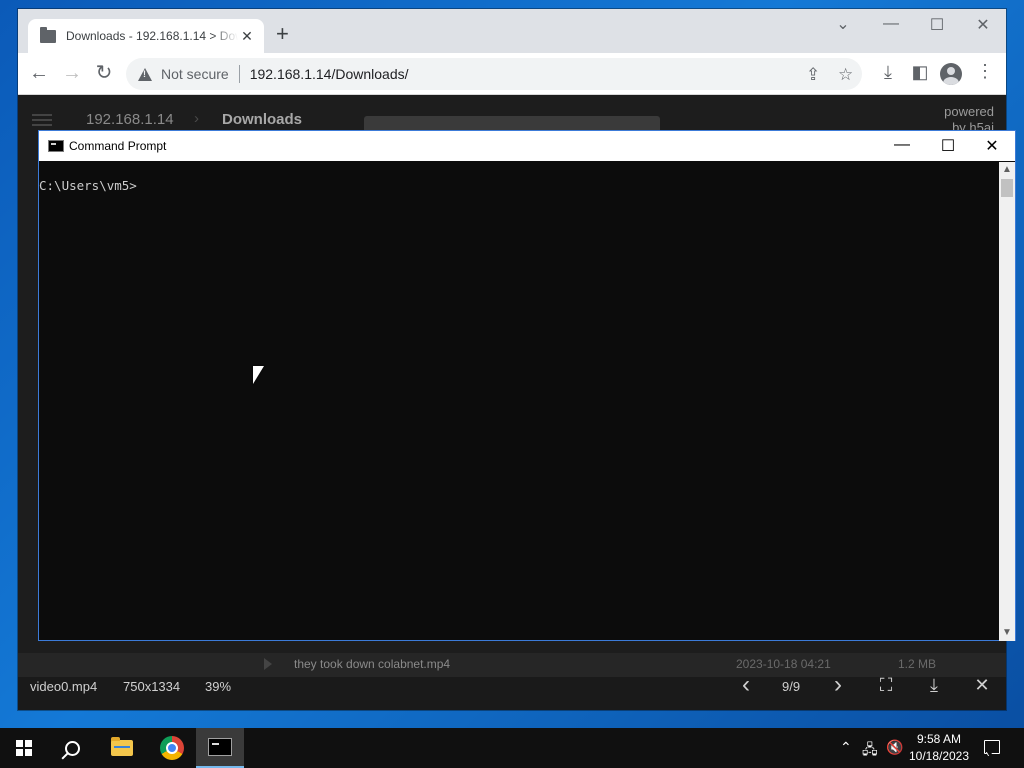 The height and width of the screenshot is (768, 1024). Describe the element at coordinates (920, 72) in the screenshot. I see `side-panel-icon: ◧` at that location.